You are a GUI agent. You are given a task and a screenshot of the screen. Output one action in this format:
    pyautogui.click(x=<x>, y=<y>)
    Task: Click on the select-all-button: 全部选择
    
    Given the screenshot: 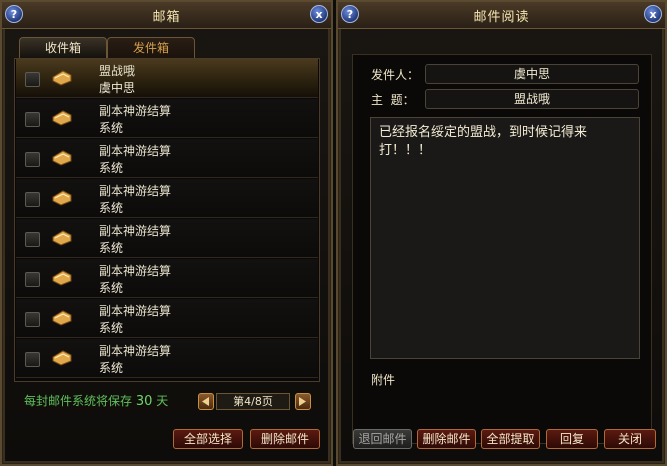 What is the action you would take?
    pyautogui.click(x=208, y=439)
    